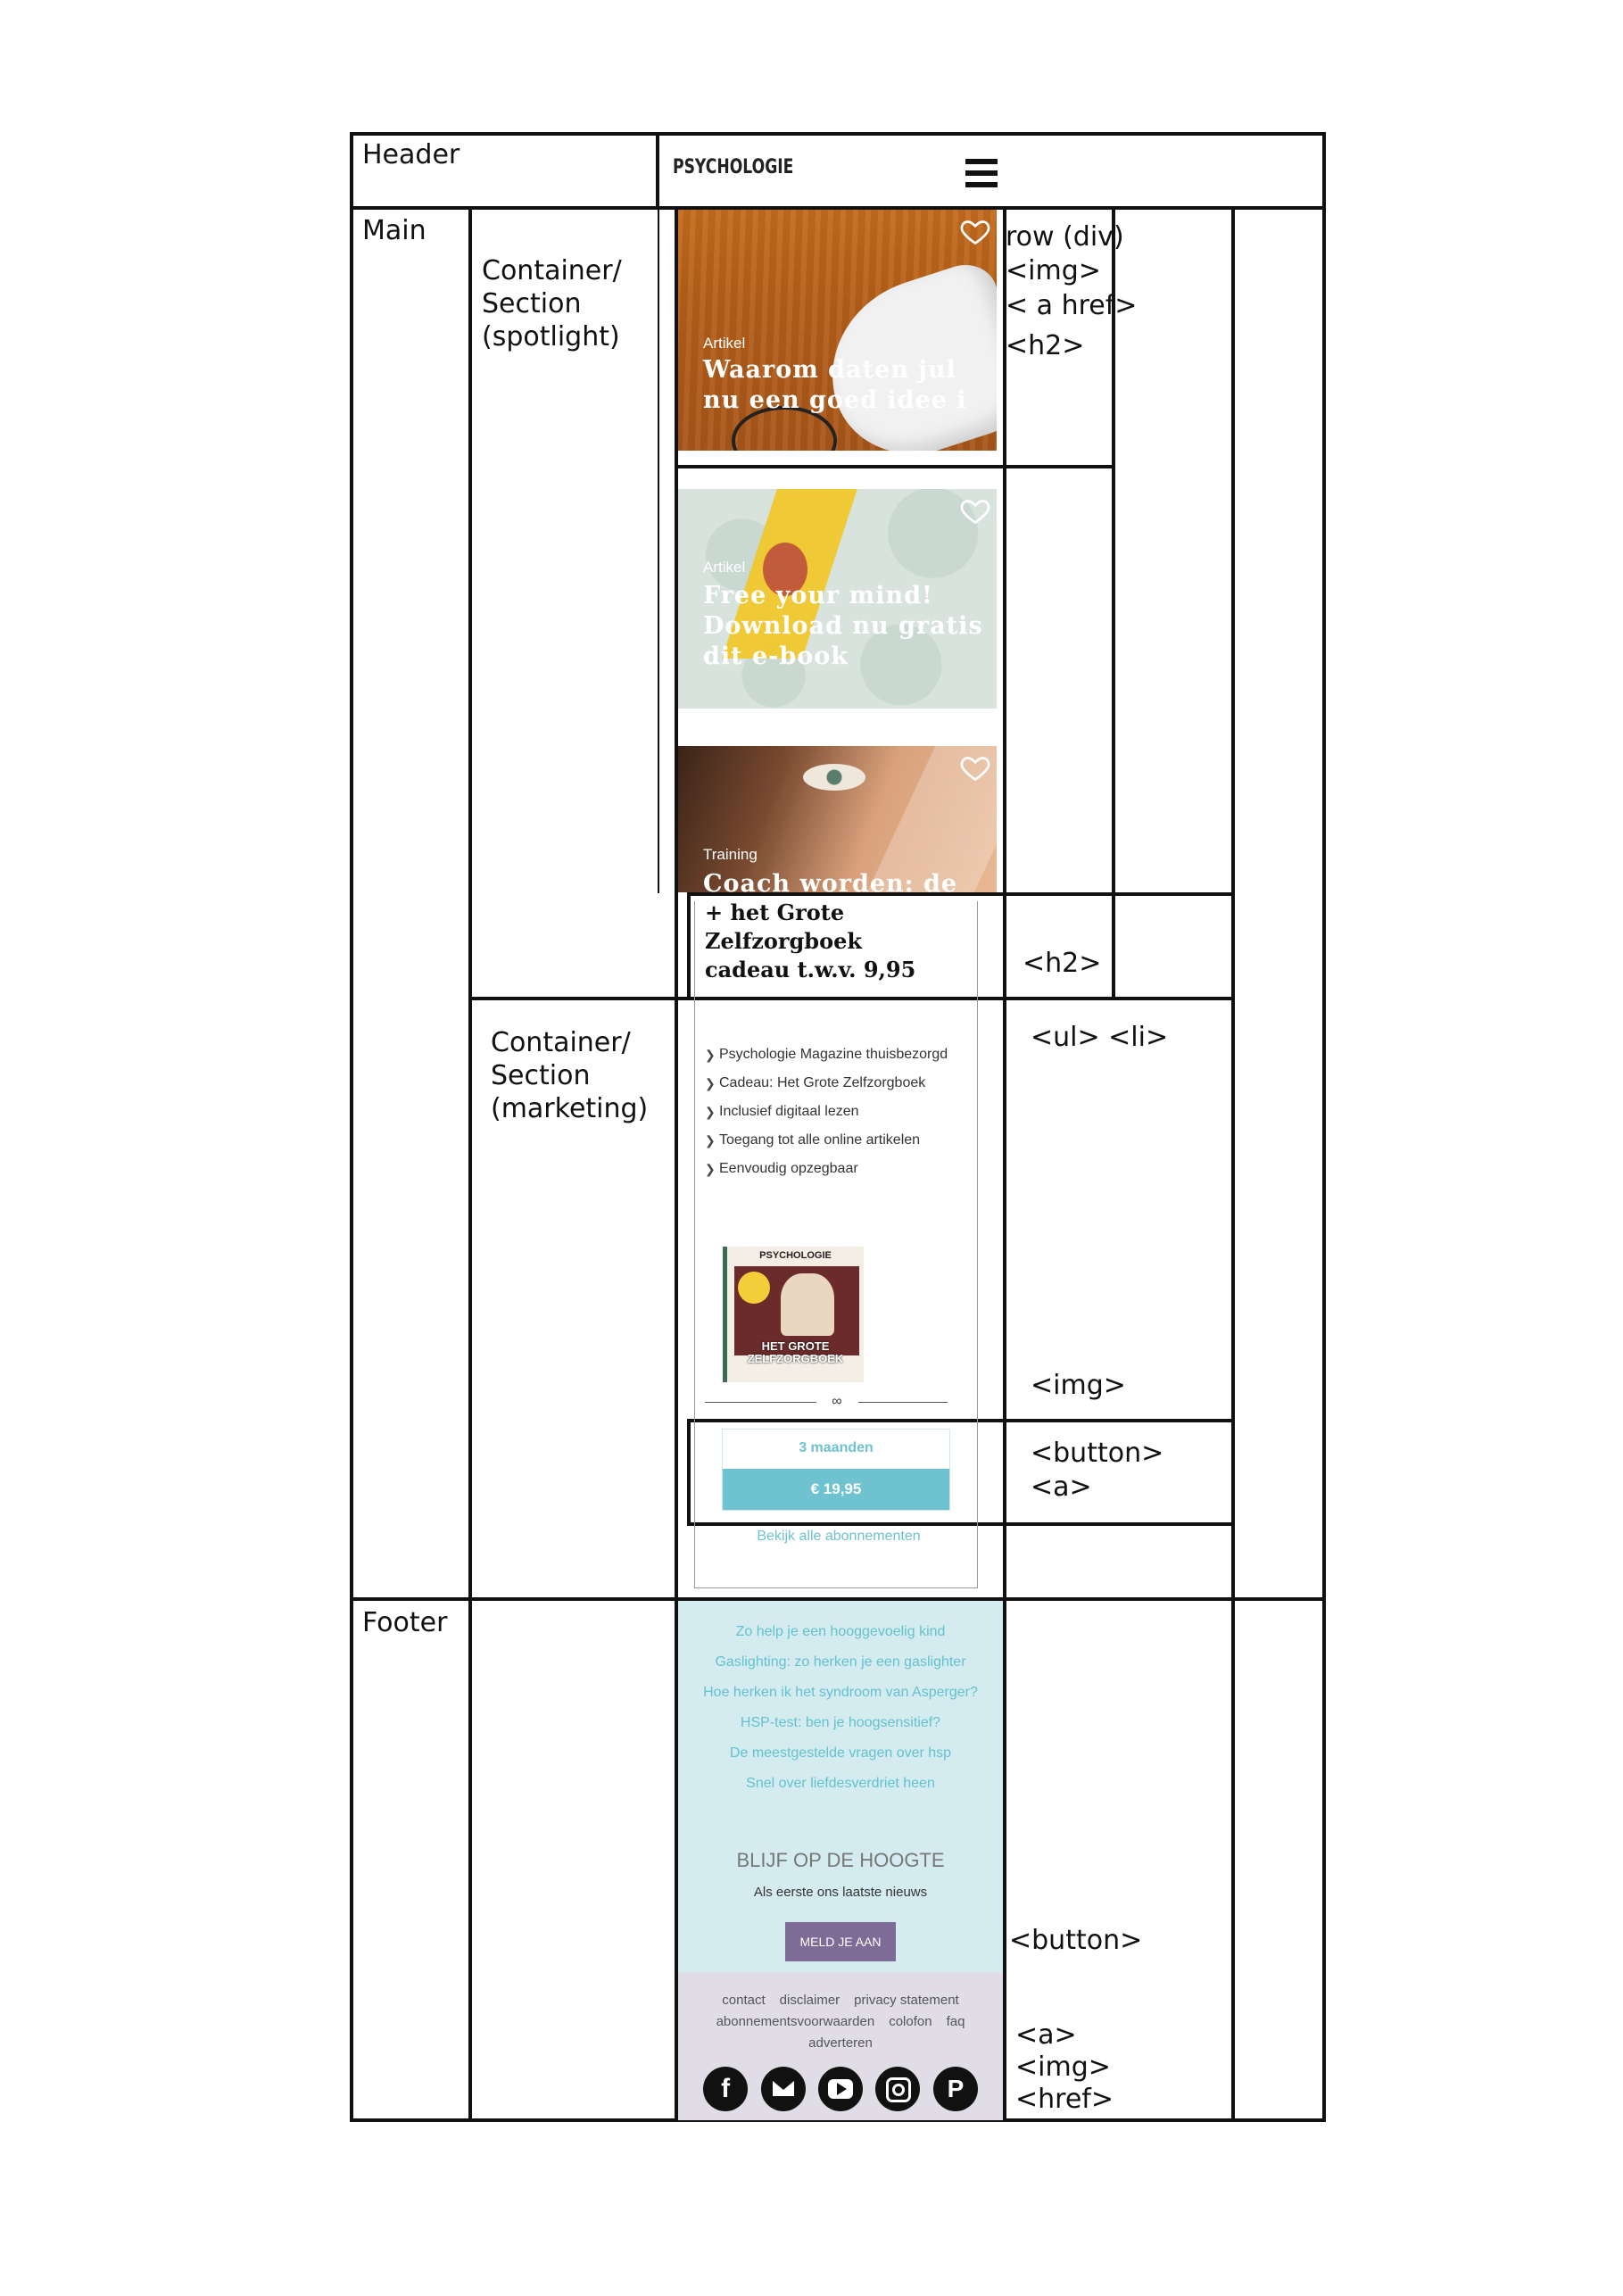 The image size is (1623, 2296). Describe the element at coordinates (840, 1693) in the screenshot. I see `footer-link: Hoe herken ik het syndroom van Asperger?` at that location.